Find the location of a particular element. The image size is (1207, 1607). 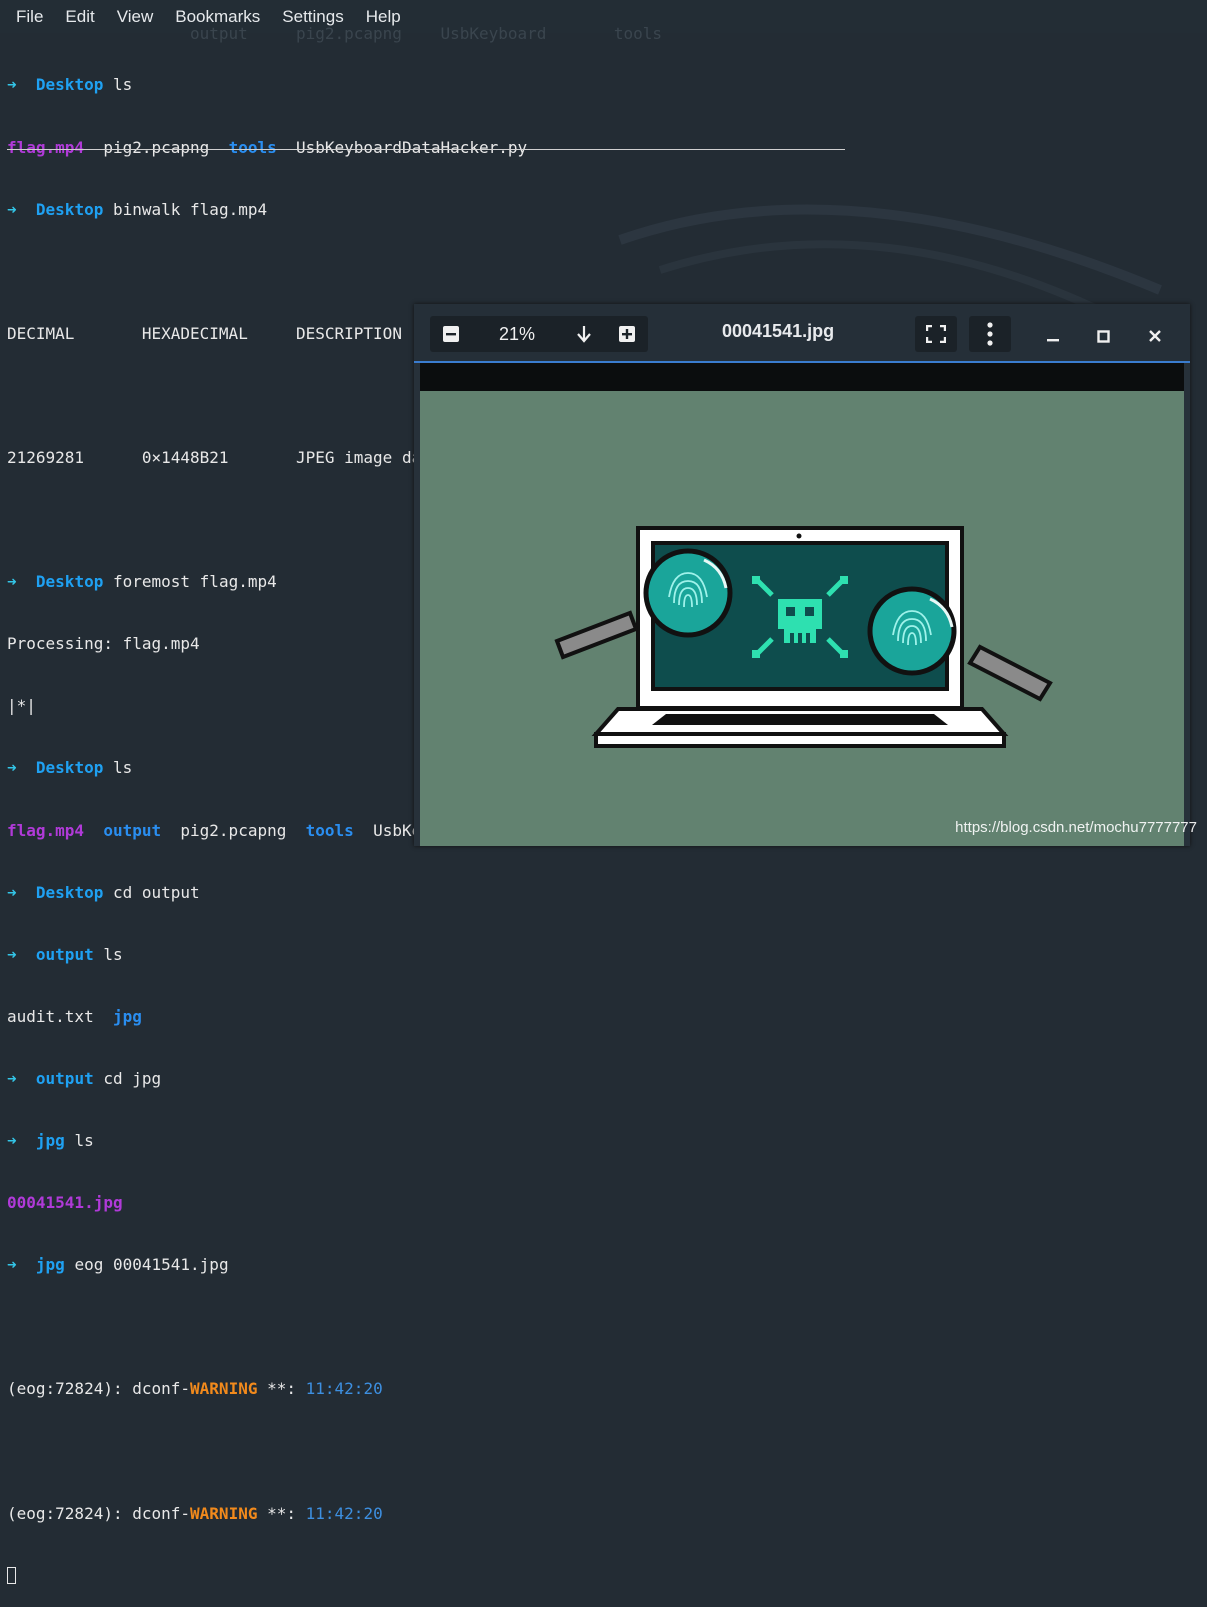

command-text: foremost flag.mp4 is located at coordinates (190, 582).